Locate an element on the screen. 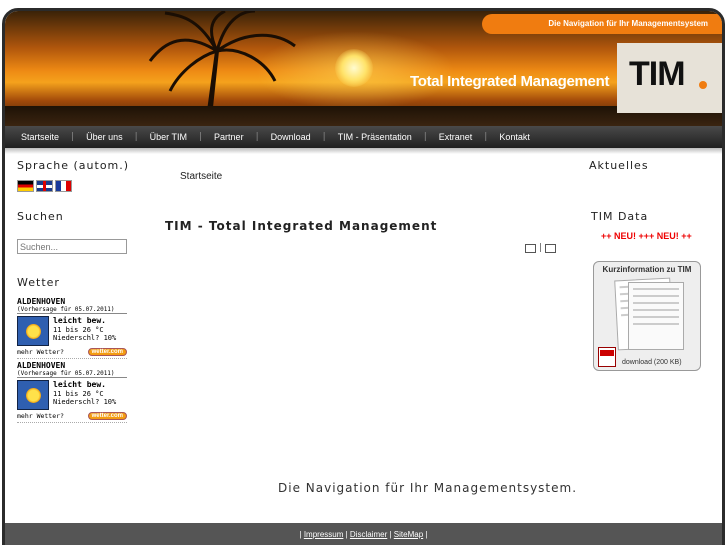 The height and width of the screenshot is (545, 727). pdf-icon is located at coordinates (607, 357).